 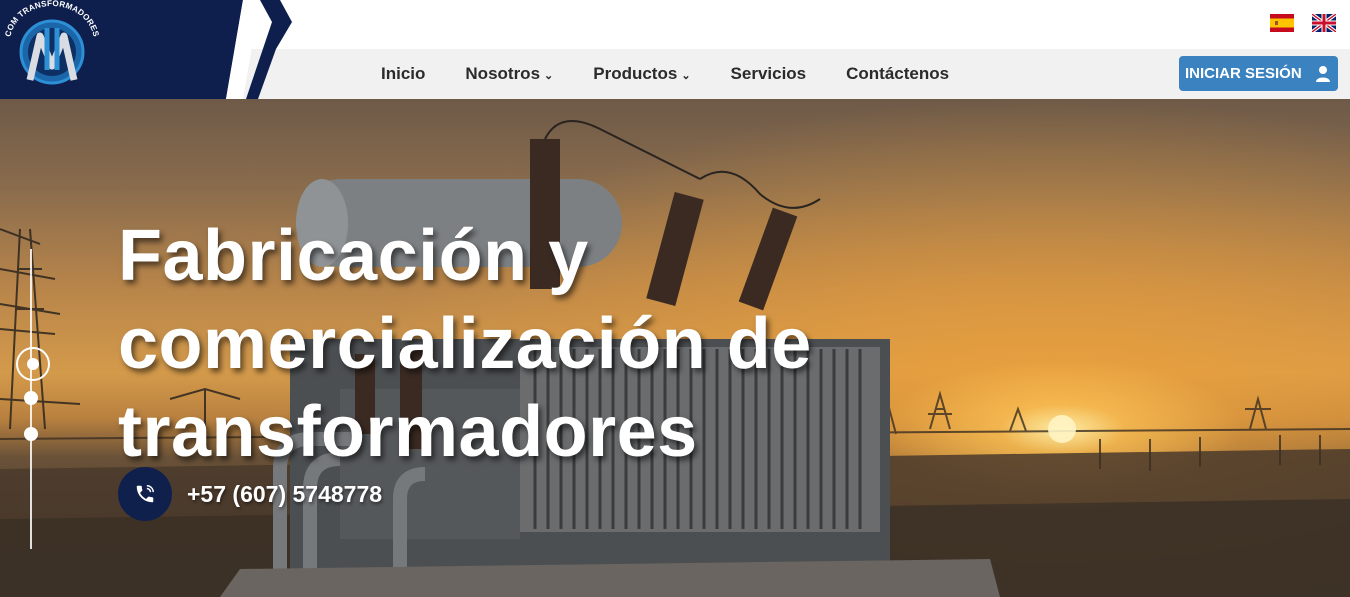 What do you see at coordinates (1324, 23) in the screenshot?
I see `uk-flag-icon` at bounding box center [1324, 23].